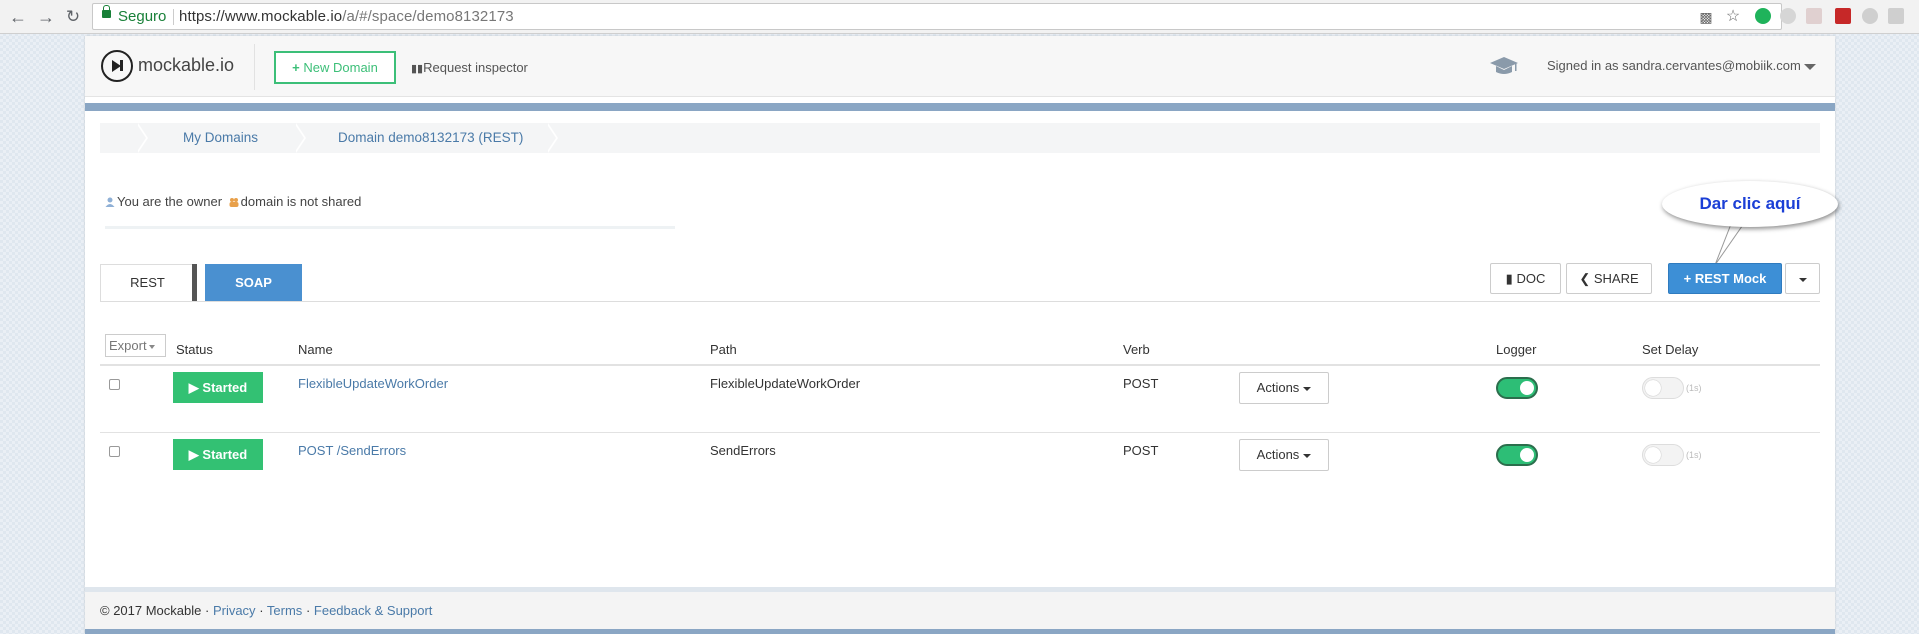 The height and width of the screenshot is (634, 1919). Describe the element at coordinates (1504, 66) in the screenshot. I see `graduation-cap-icon` at that location.